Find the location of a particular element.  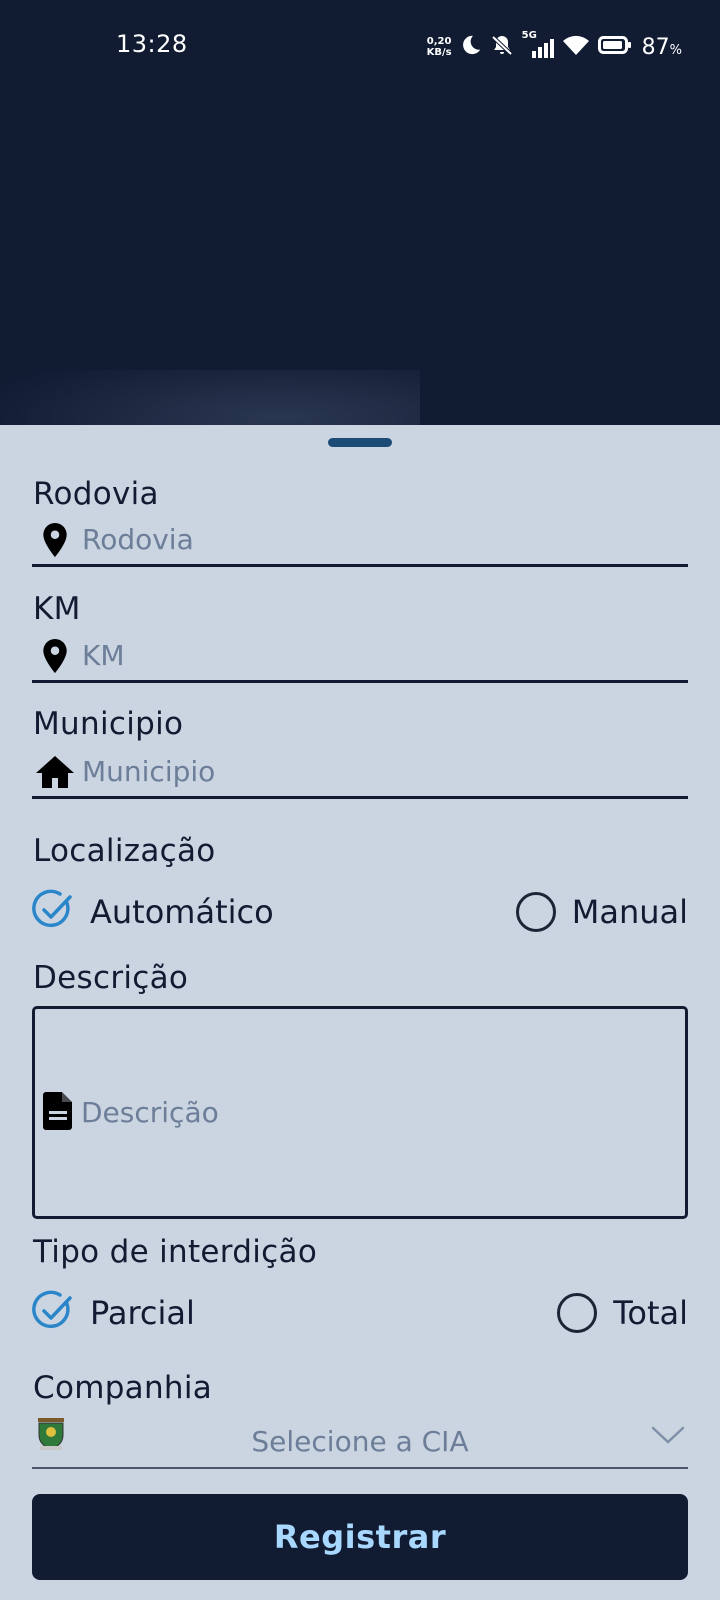

localizacao-option-manual: Manual is located at coordinates (601, 912).